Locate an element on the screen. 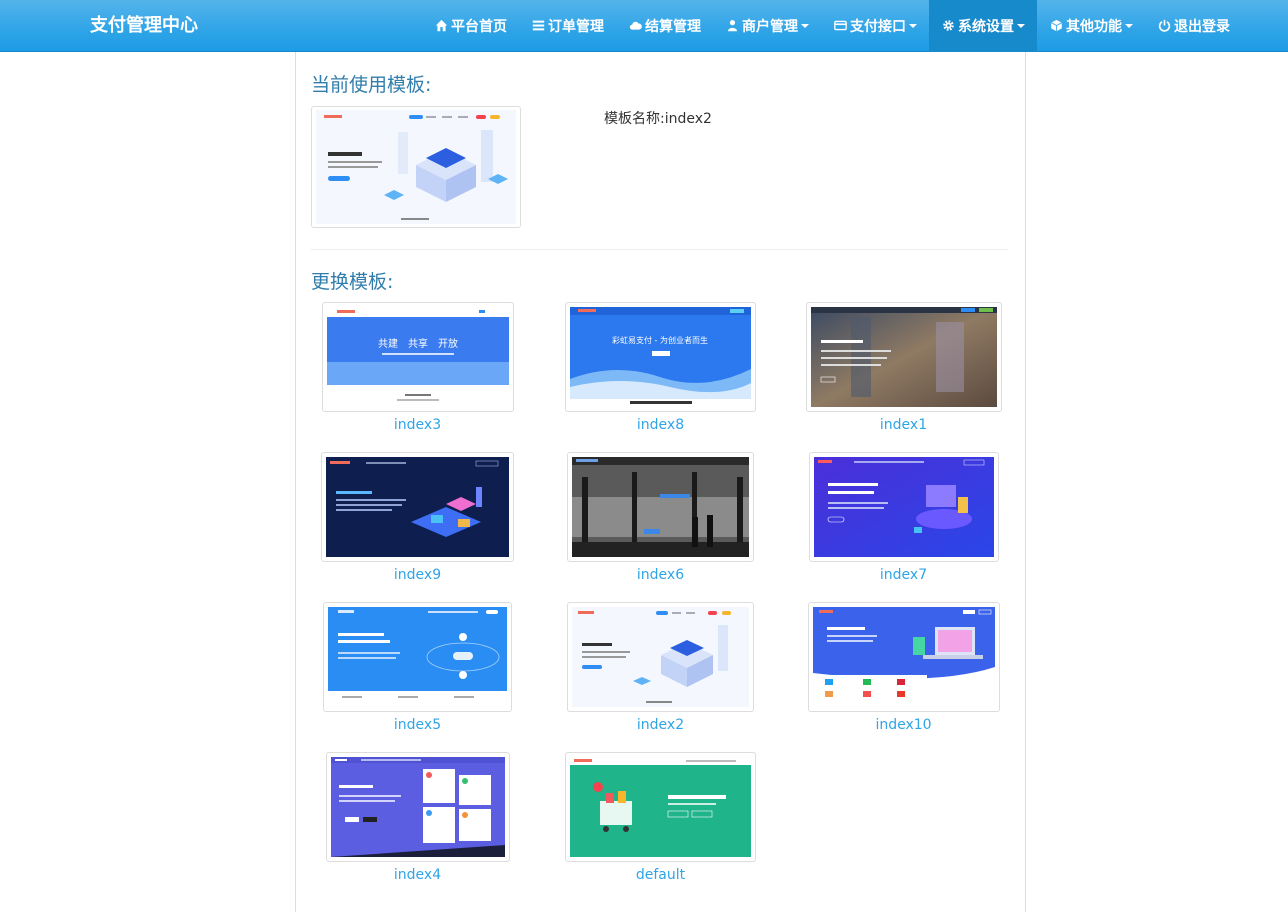 The width and height of the screenshot is (1288, 912). template-option-index8: 彩虹易支付 - 为创业者而生 index8 is located at coordinates (660, 377).